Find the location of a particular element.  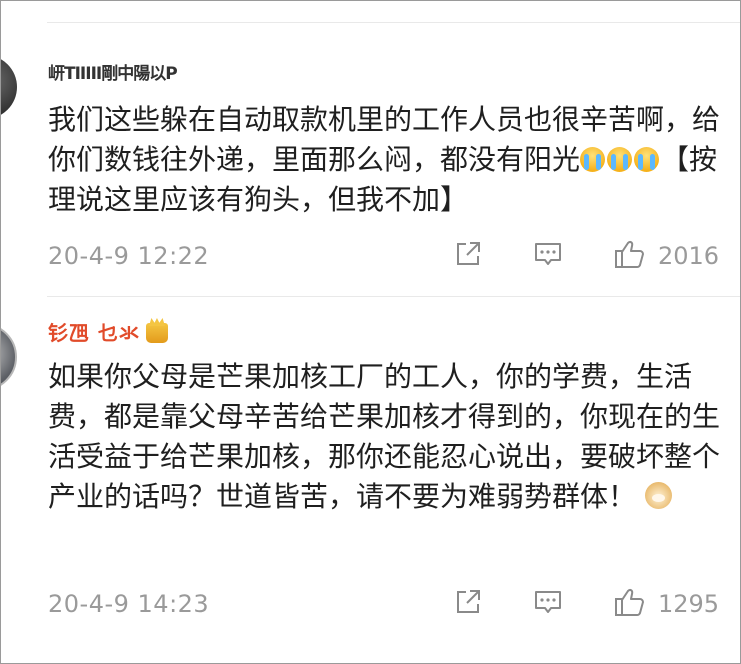

comment-footer: 20-4-9 12:22 2016 is located at coordinates (394, 254).